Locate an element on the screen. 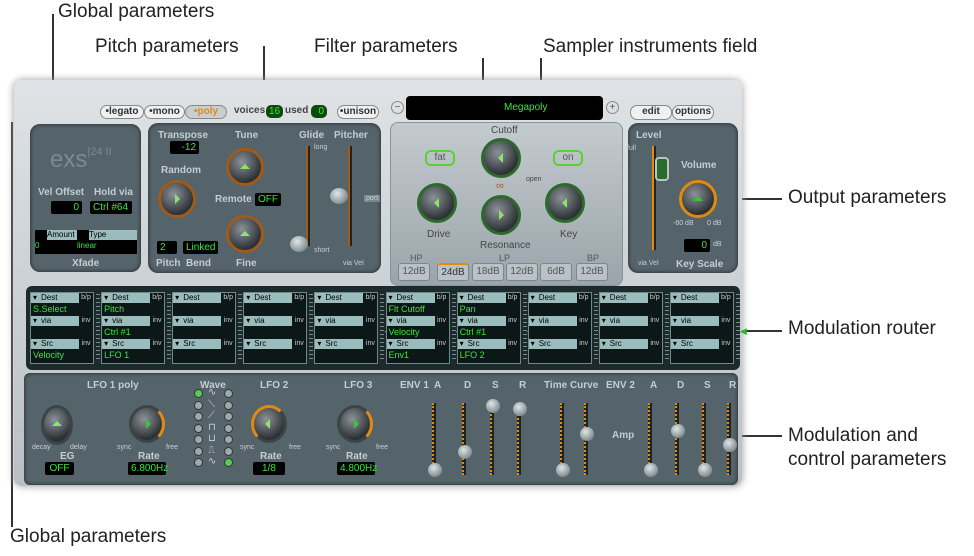  lfo1-eg-knob is located at coordinates (57, 425).